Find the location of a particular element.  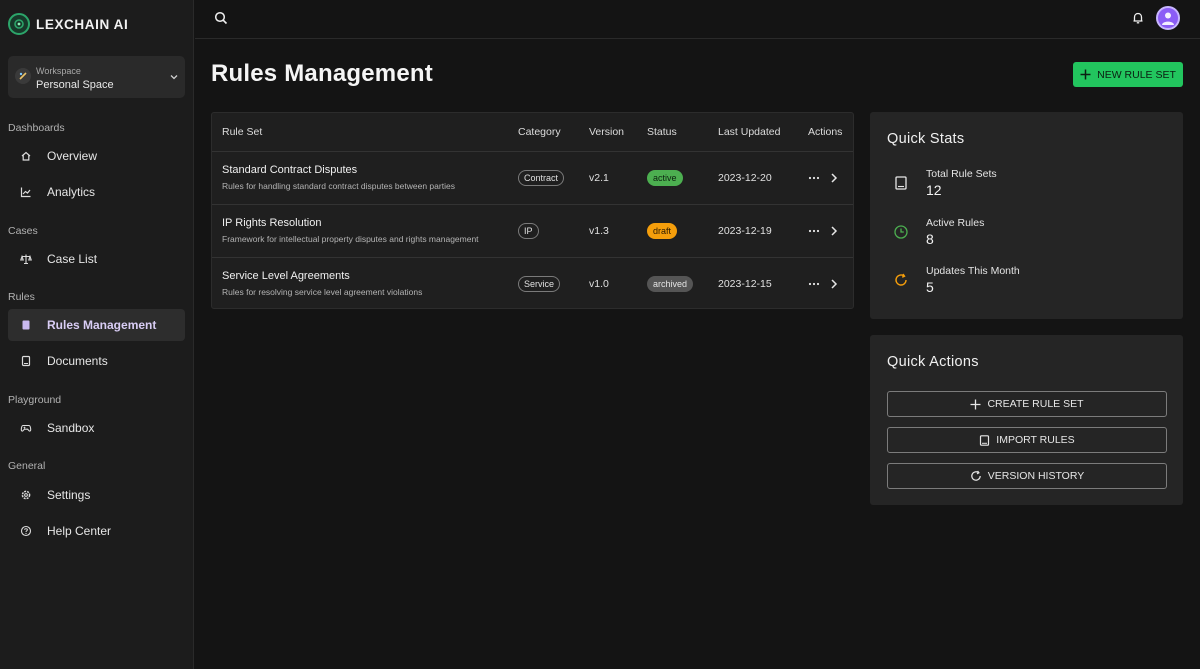

sidebar-item-overview: Overview is located at coordinates (96, 156).